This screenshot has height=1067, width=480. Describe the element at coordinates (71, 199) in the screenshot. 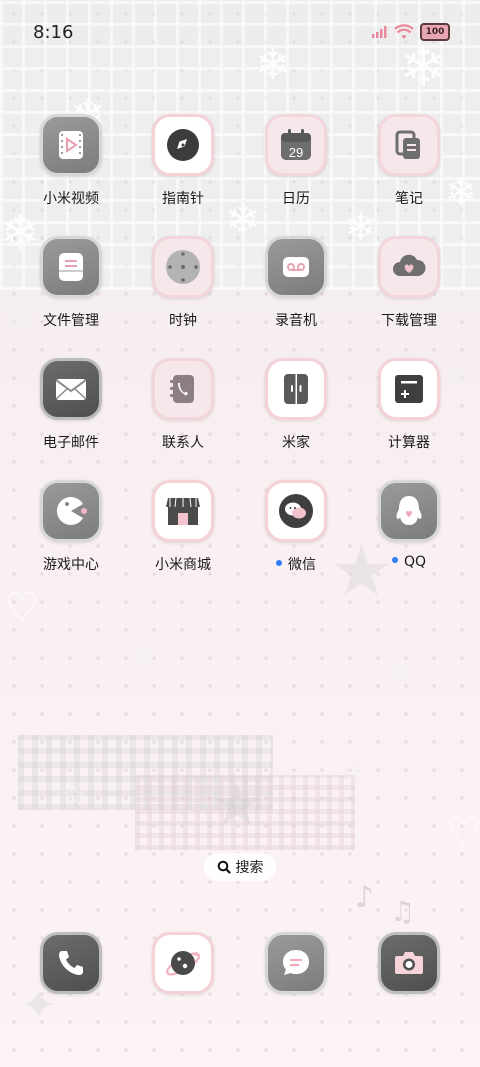

I see `app-label: 小米视频` at that location.